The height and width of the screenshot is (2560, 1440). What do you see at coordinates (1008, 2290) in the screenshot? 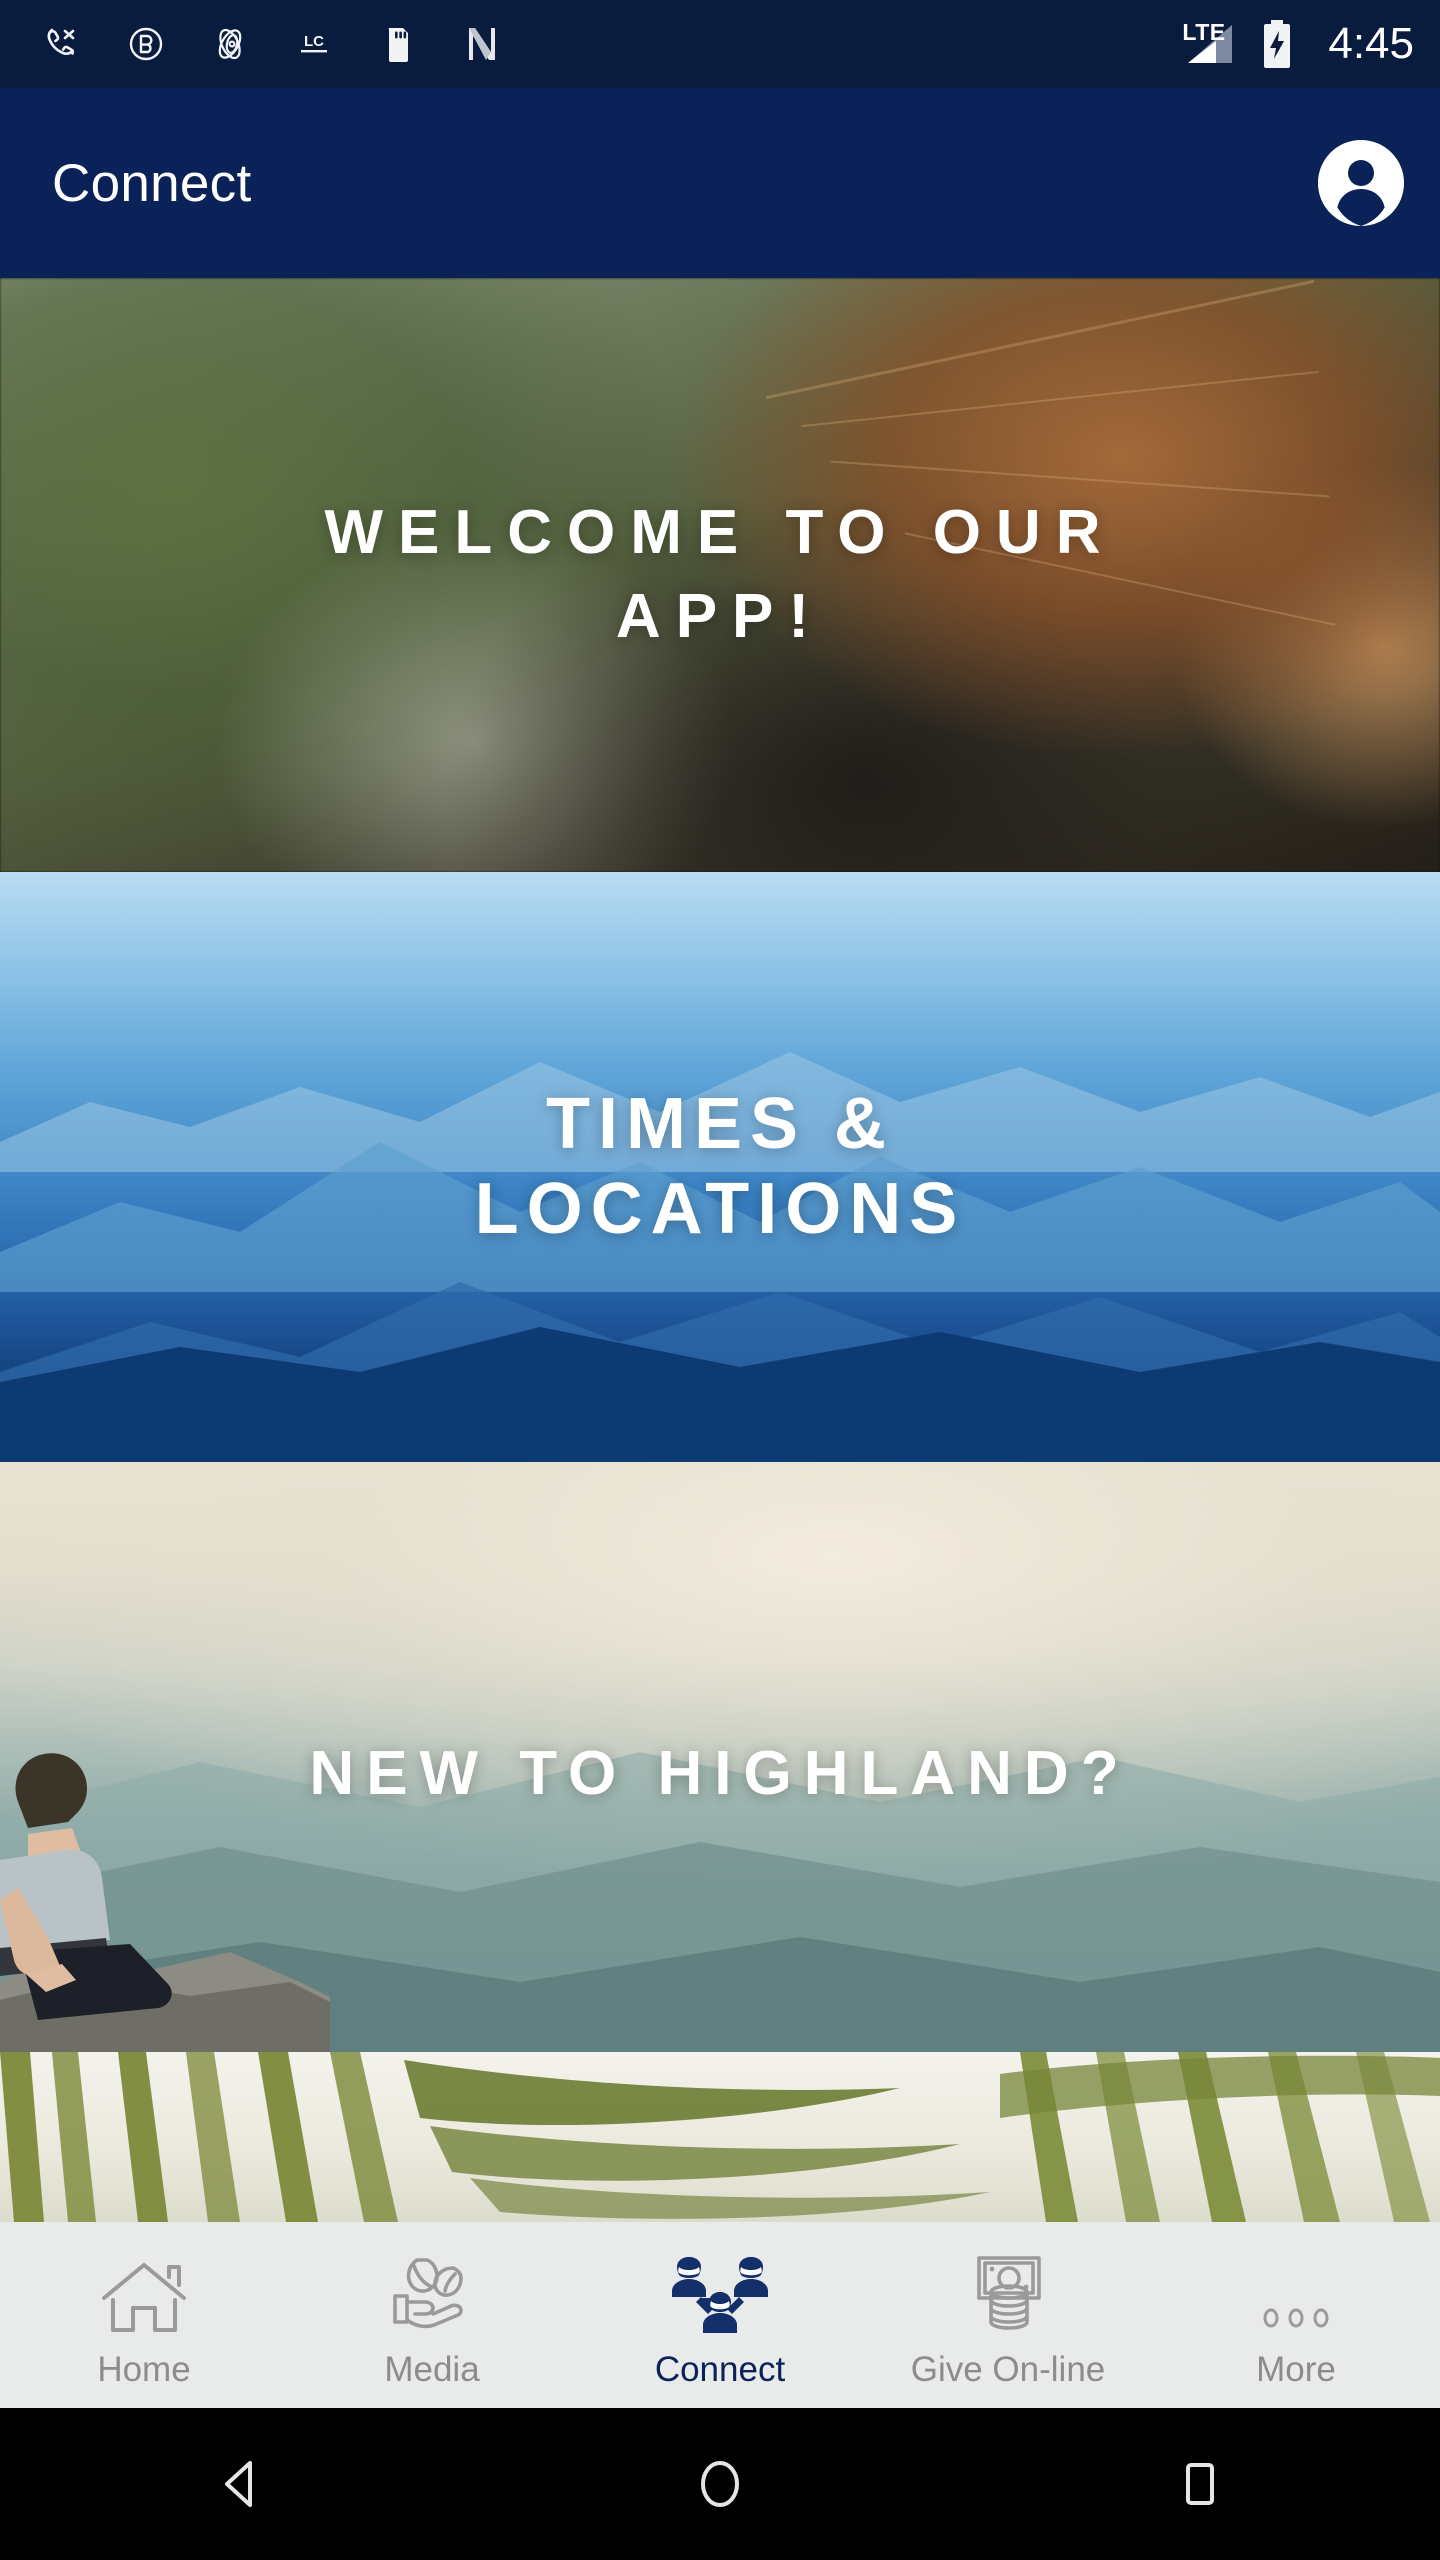
I see `money-icon` at bounding box center [1008, 2290].